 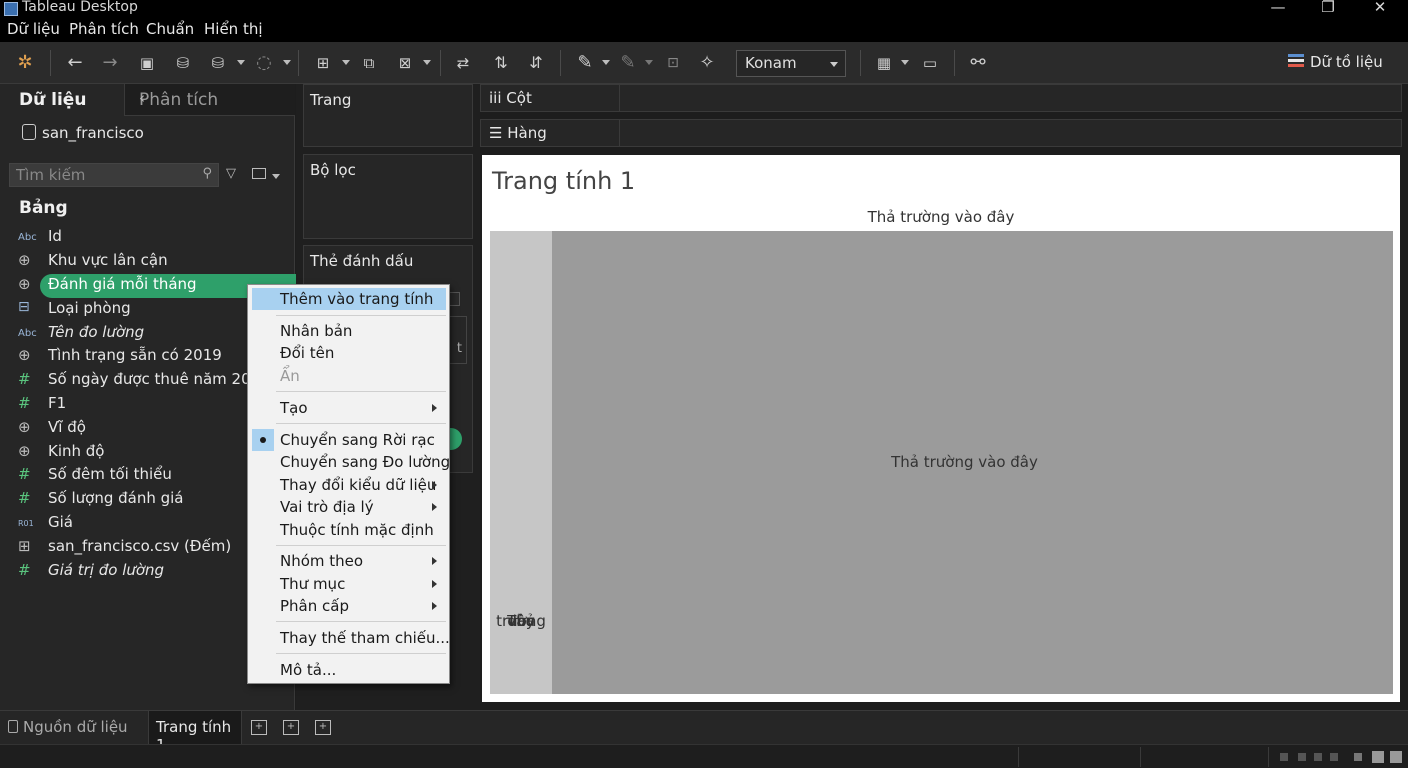 What do you see at coordinates (276, 176) in the screenshot?
I see `chevron-down-icon` at bounding box center [276, 176].